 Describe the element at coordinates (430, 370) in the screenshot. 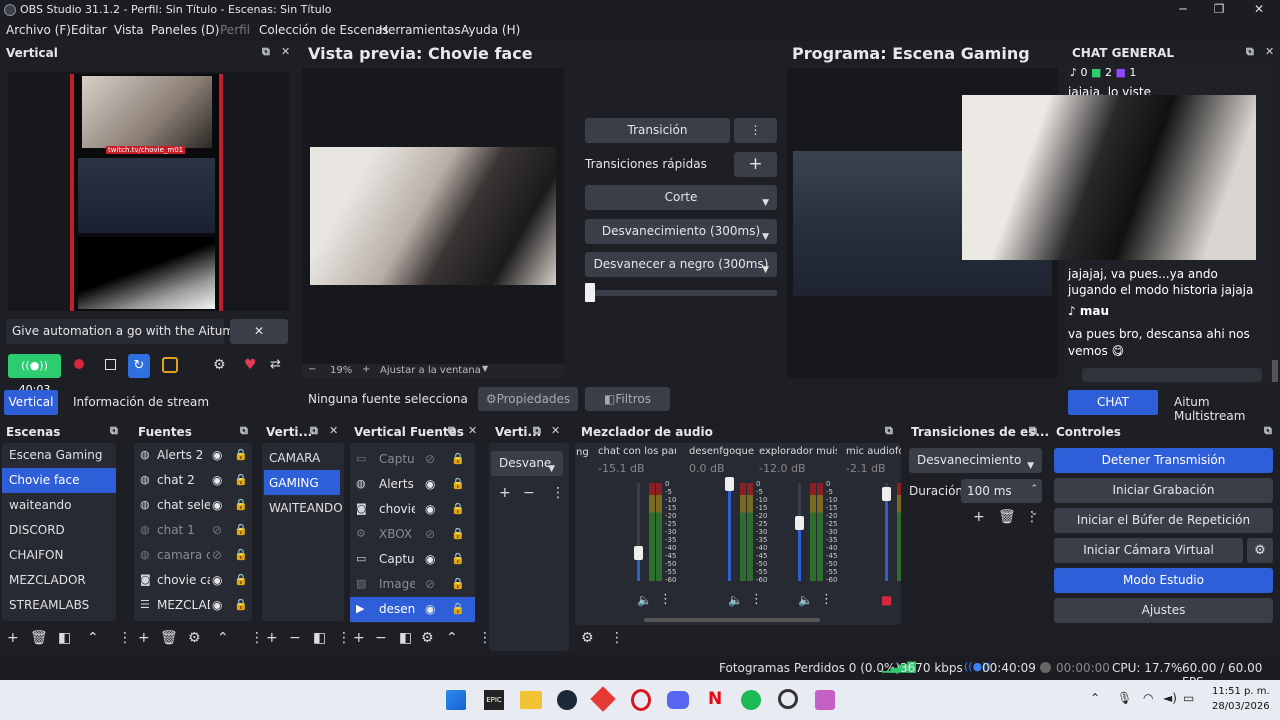

I see `fit-window-label: Ajustar a la ventana` at that location.